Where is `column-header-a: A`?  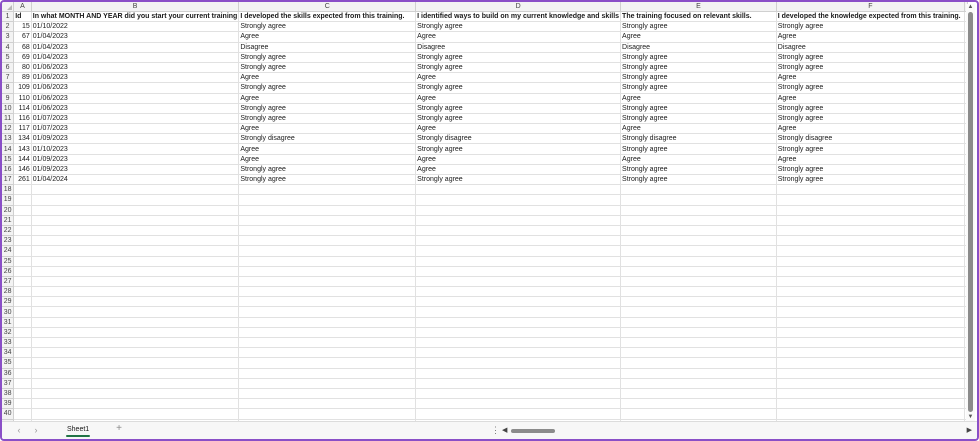
column-header-a: A is located at coordinates (22, 7).